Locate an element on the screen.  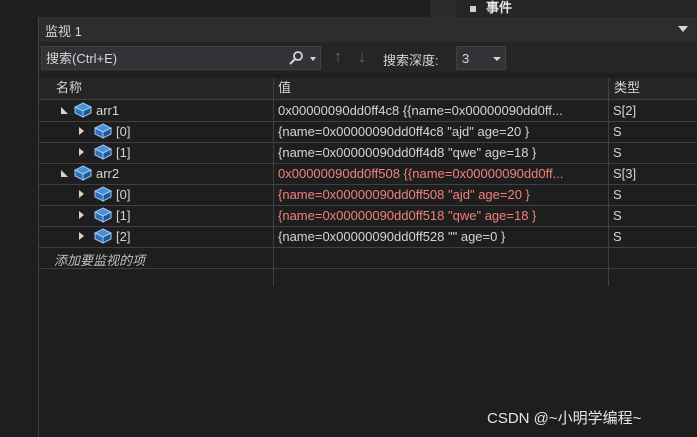
row-value: {name=0x00000090dd0ff4c8 "ajd" age=20 } is located at coordinates (441, 131).